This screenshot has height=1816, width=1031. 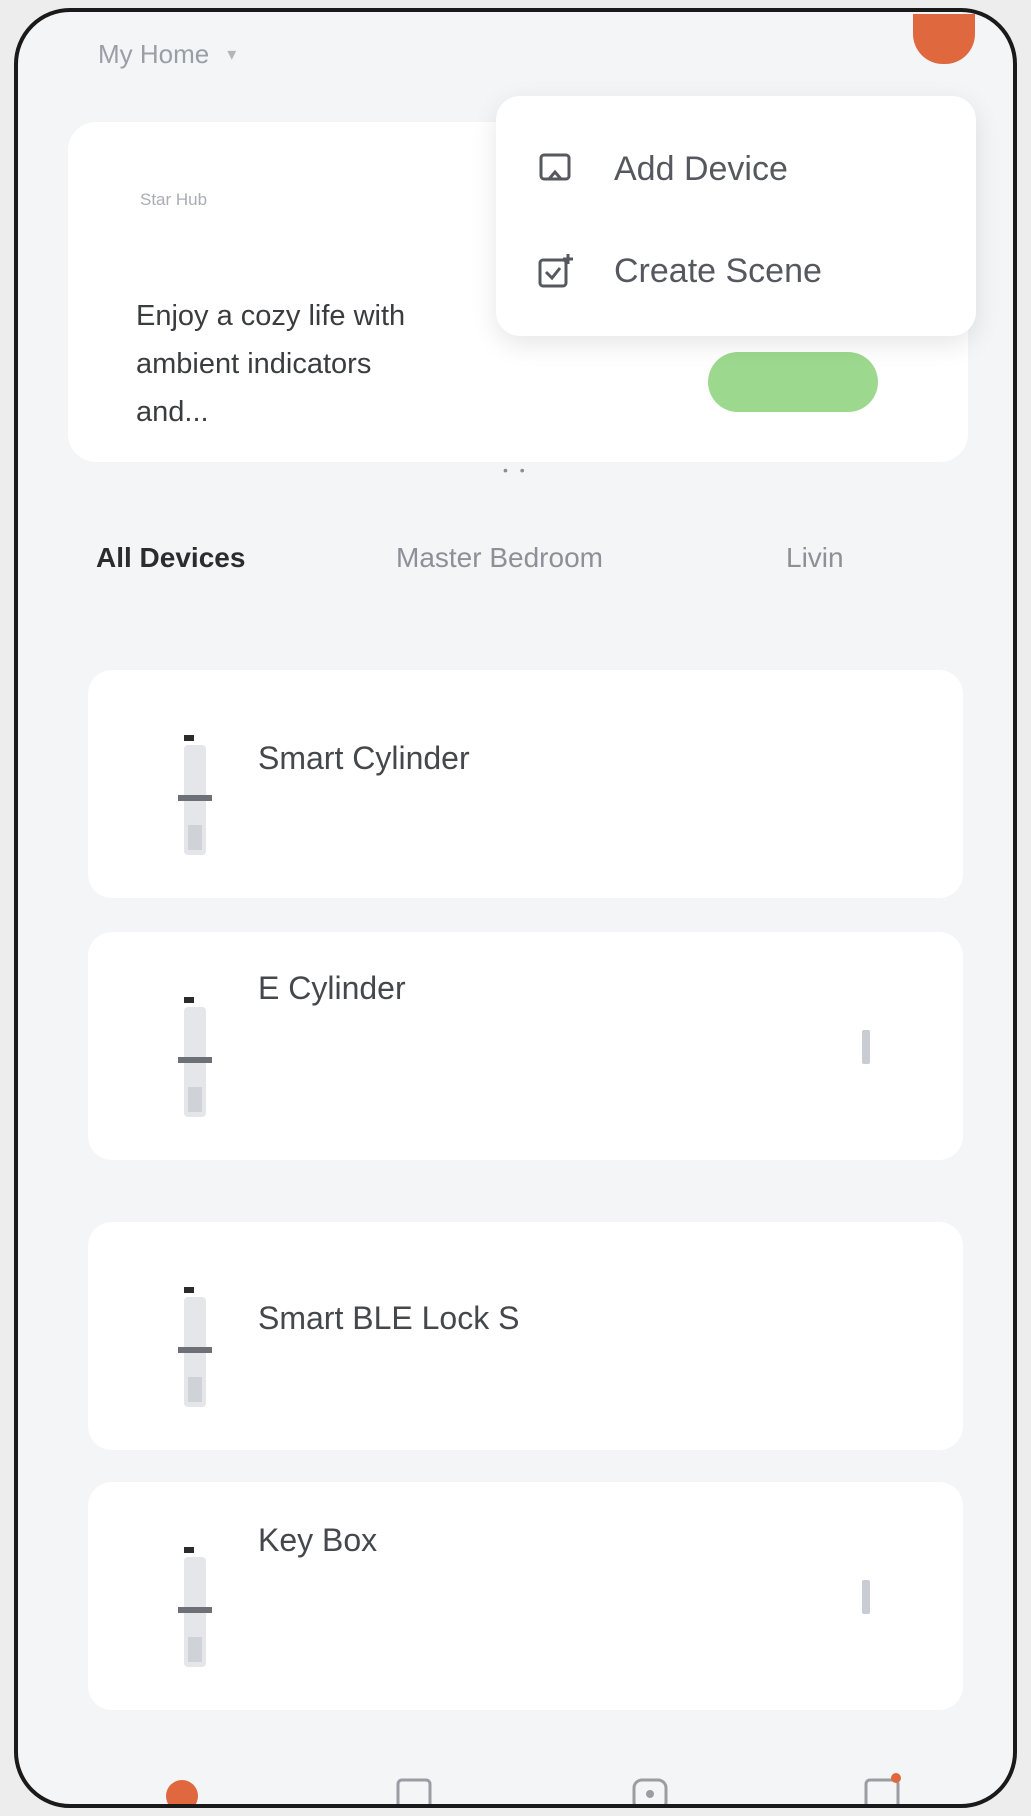 What do you see at coordinates (718, 270) in the screenshot?
I see `menu-label-create-scene: Create Scene` at bounding box center [718, 270].